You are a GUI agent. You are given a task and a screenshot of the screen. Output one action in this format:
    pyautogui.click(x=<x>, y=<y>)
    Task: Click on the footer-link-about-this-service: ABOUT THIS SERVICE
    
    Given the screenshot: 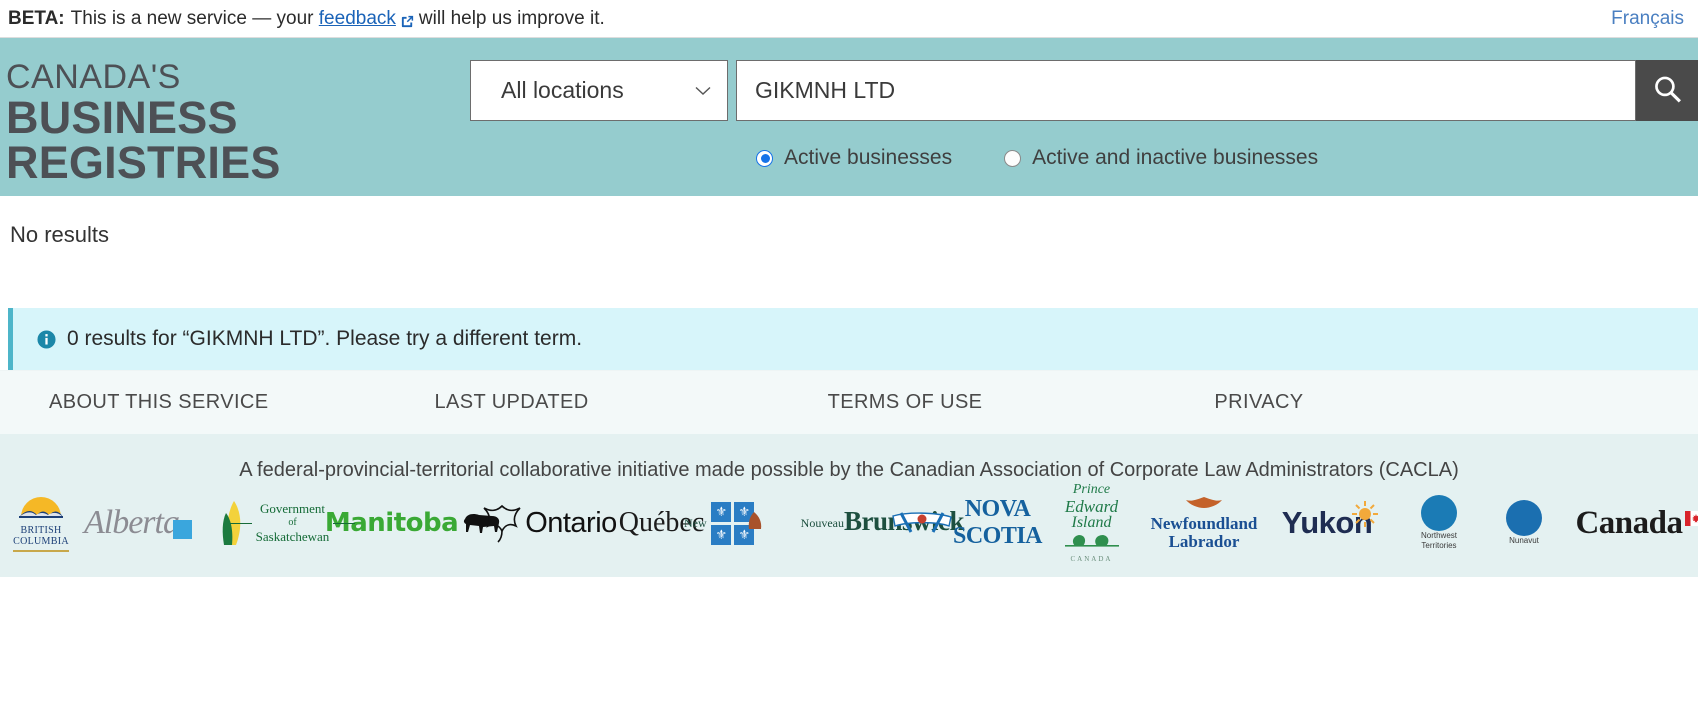 What is the action you would take?
    pyautogui.click(x=159, y=402)
    